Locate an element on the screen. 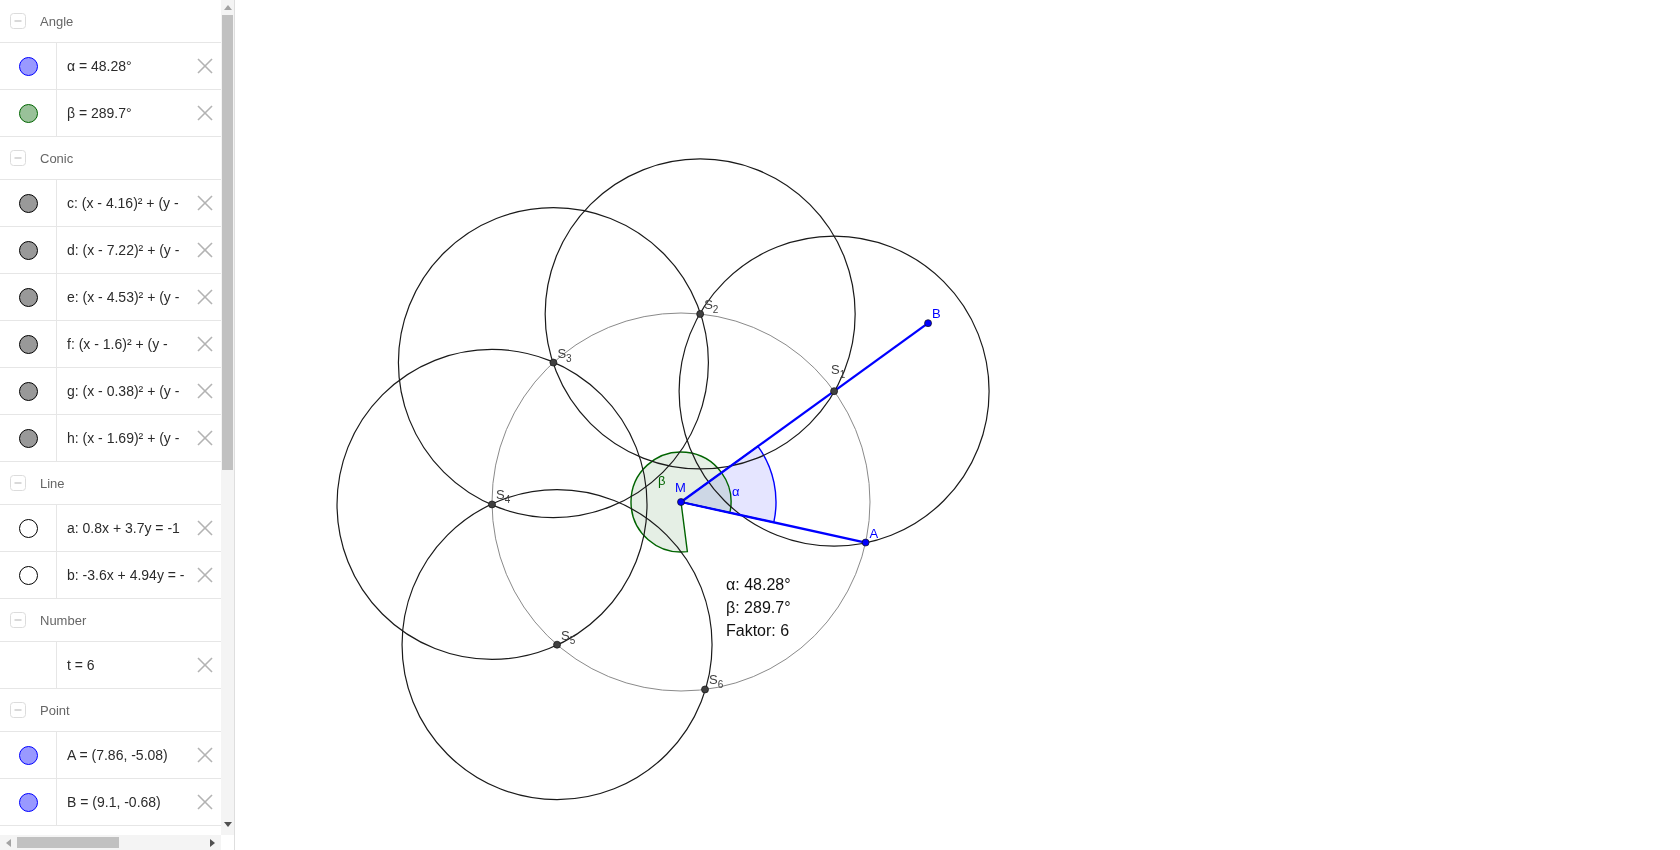  algebra-entry: α = 48.28° is located at coordinates (99, 66).